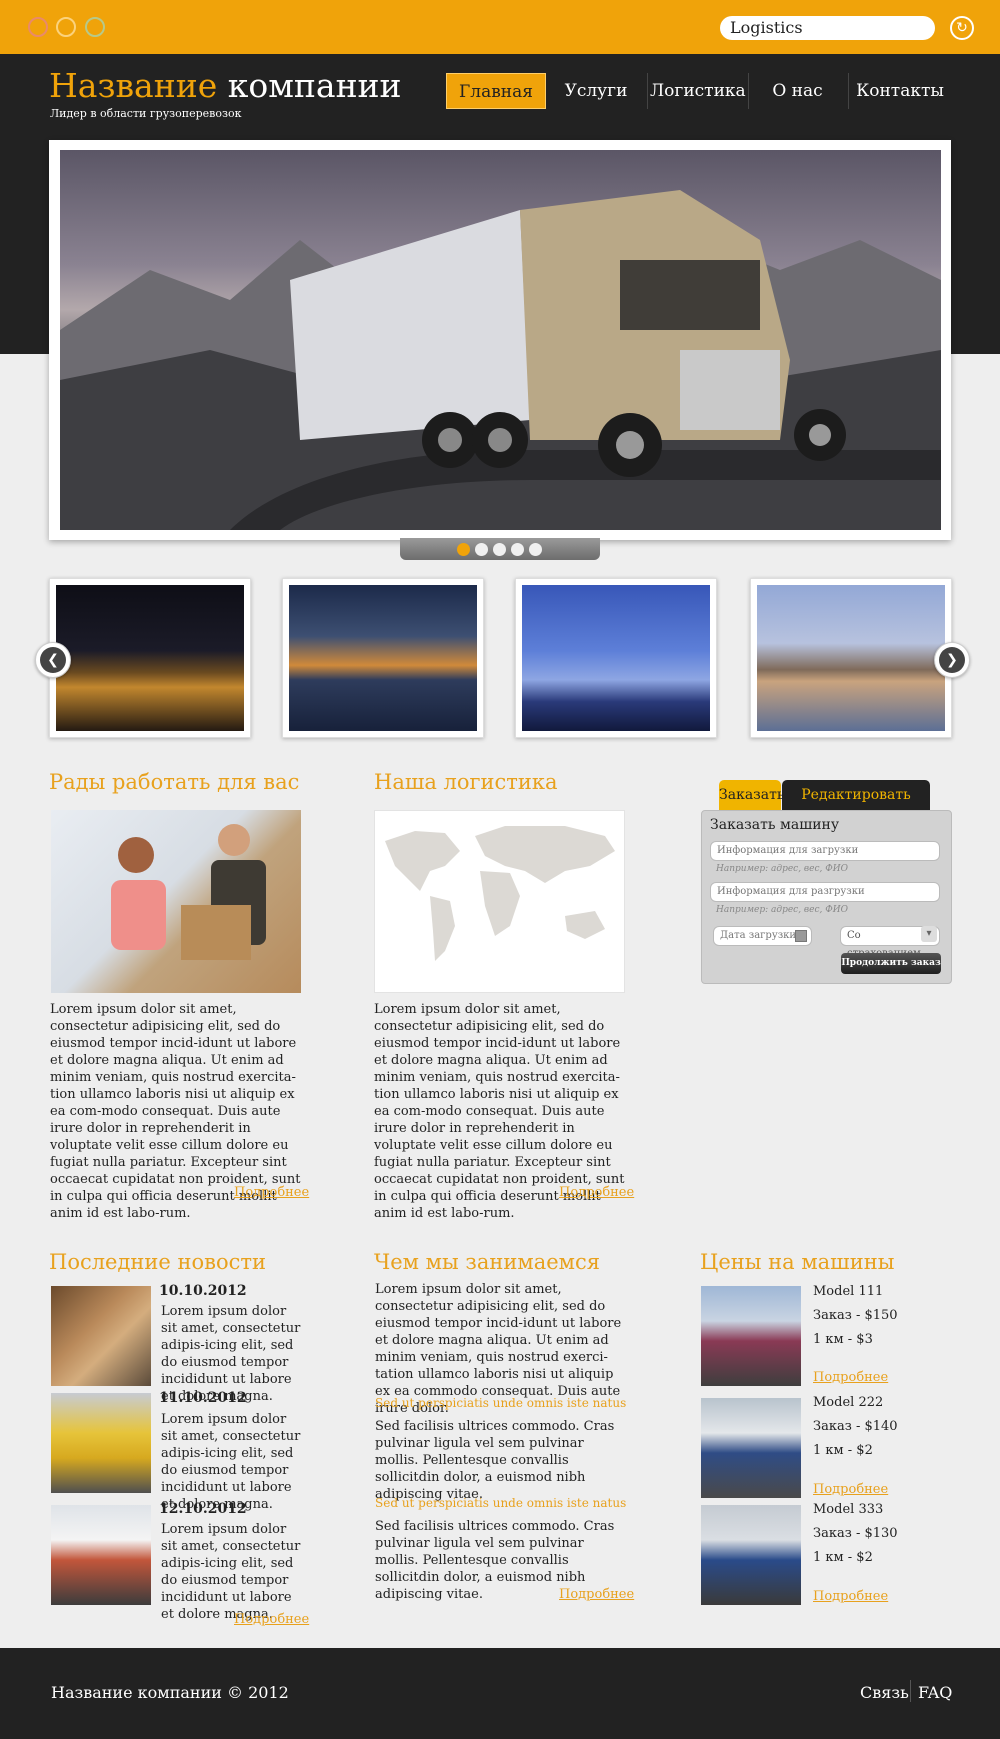  I want to click on world-map, so click(499, 901).